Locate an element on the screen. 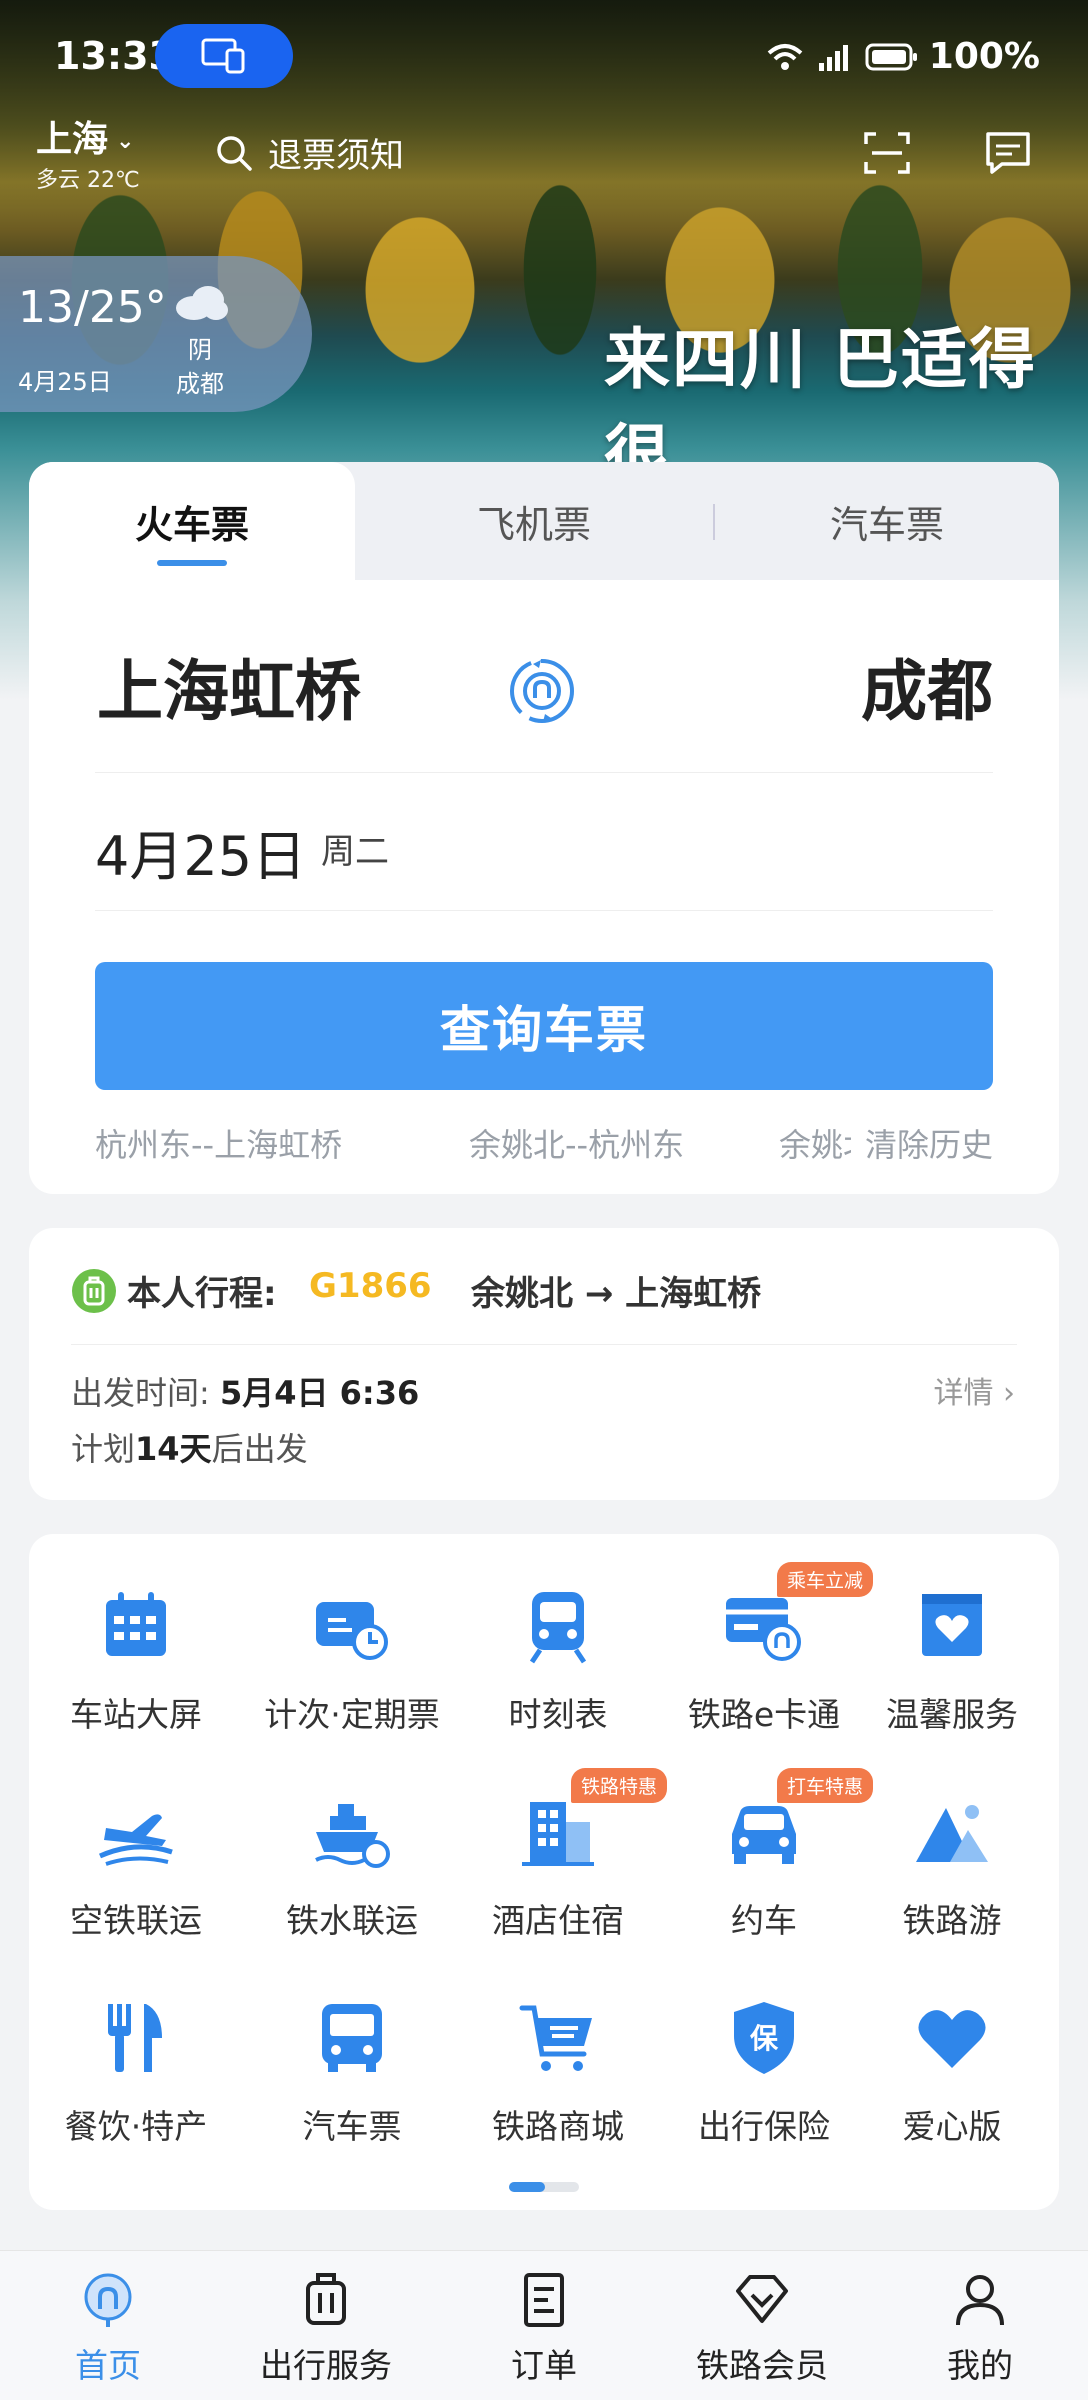 This screenshot has height=2400, width=1088. train-icon is located at coordinates (558, 1628).